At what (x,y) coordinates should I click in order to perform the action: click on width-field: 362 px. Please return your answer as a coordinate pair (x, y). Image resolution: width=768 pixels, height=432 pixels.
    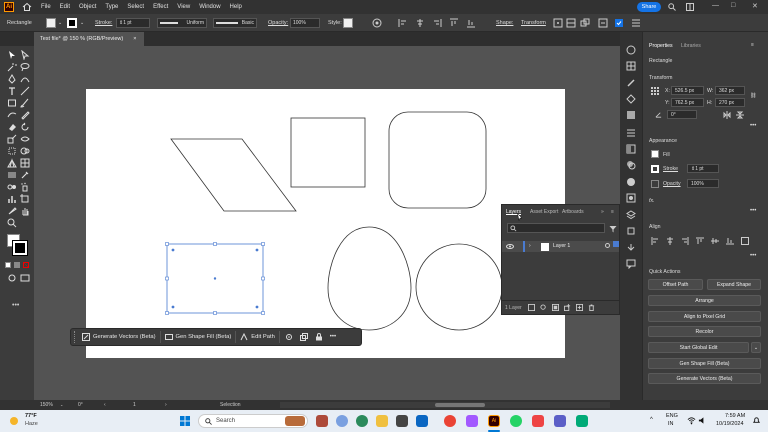
    Looking at the image, I should click on (730, 90).